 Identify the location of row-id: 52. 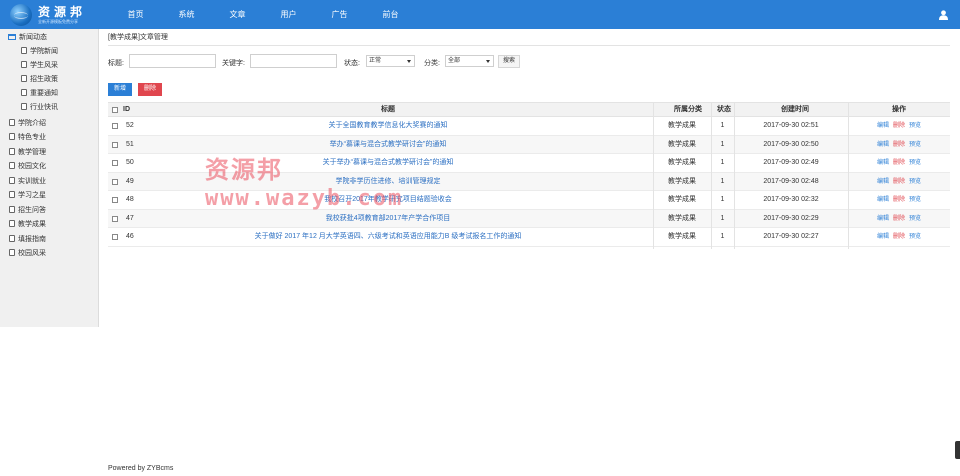
(130, 125).